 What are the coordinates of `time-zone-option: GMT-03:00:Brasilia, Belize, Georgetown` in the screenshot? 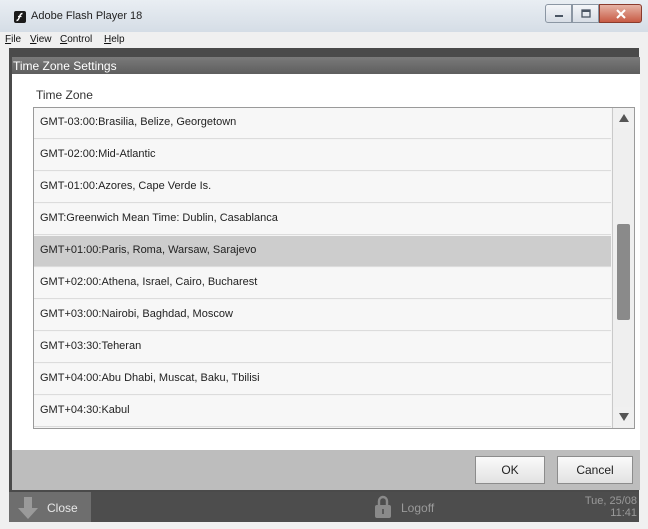 It's located at (322, 123).